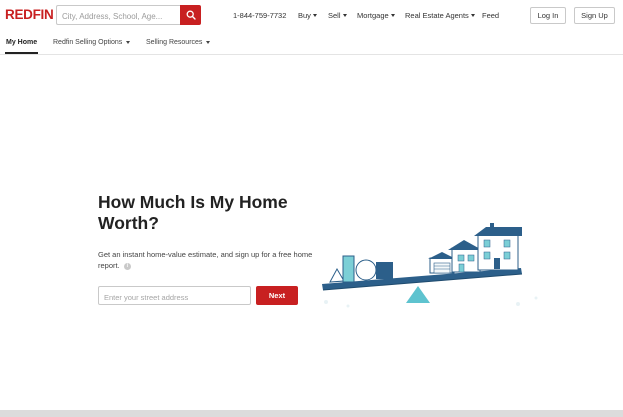 The image size is (623, 417). I want to click on square-shape, so click(384, 270).